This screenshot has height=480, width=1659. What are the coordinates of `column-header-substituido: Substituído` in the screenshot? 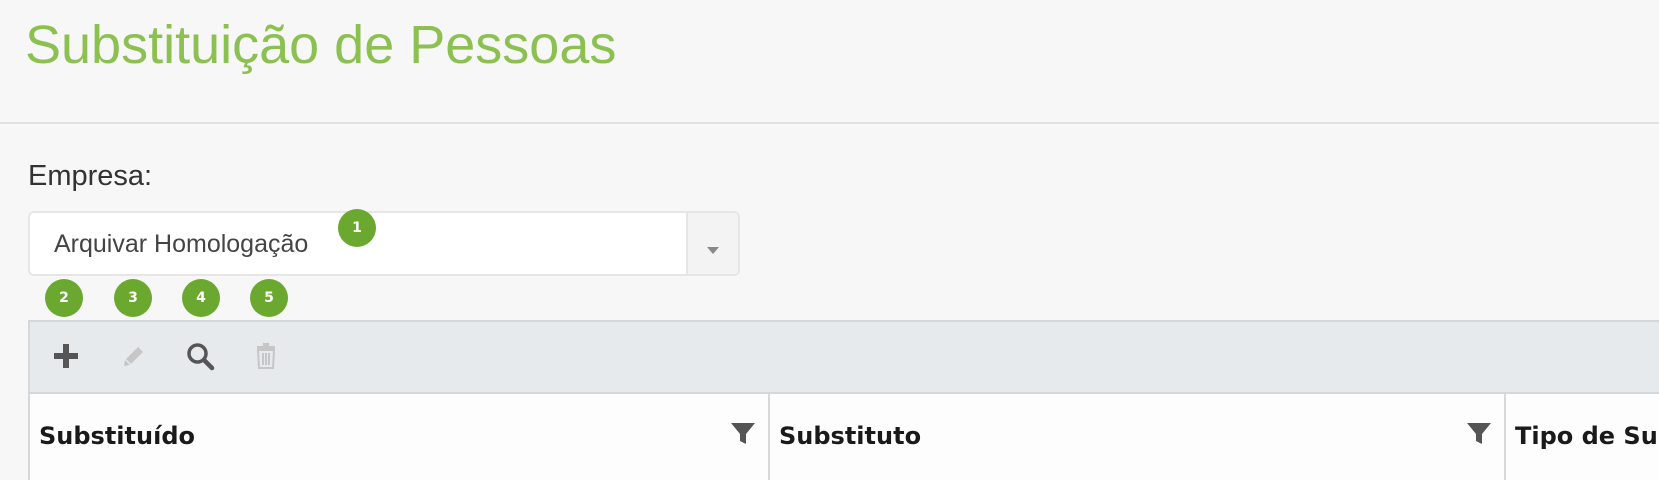 It's located at (400, 437).